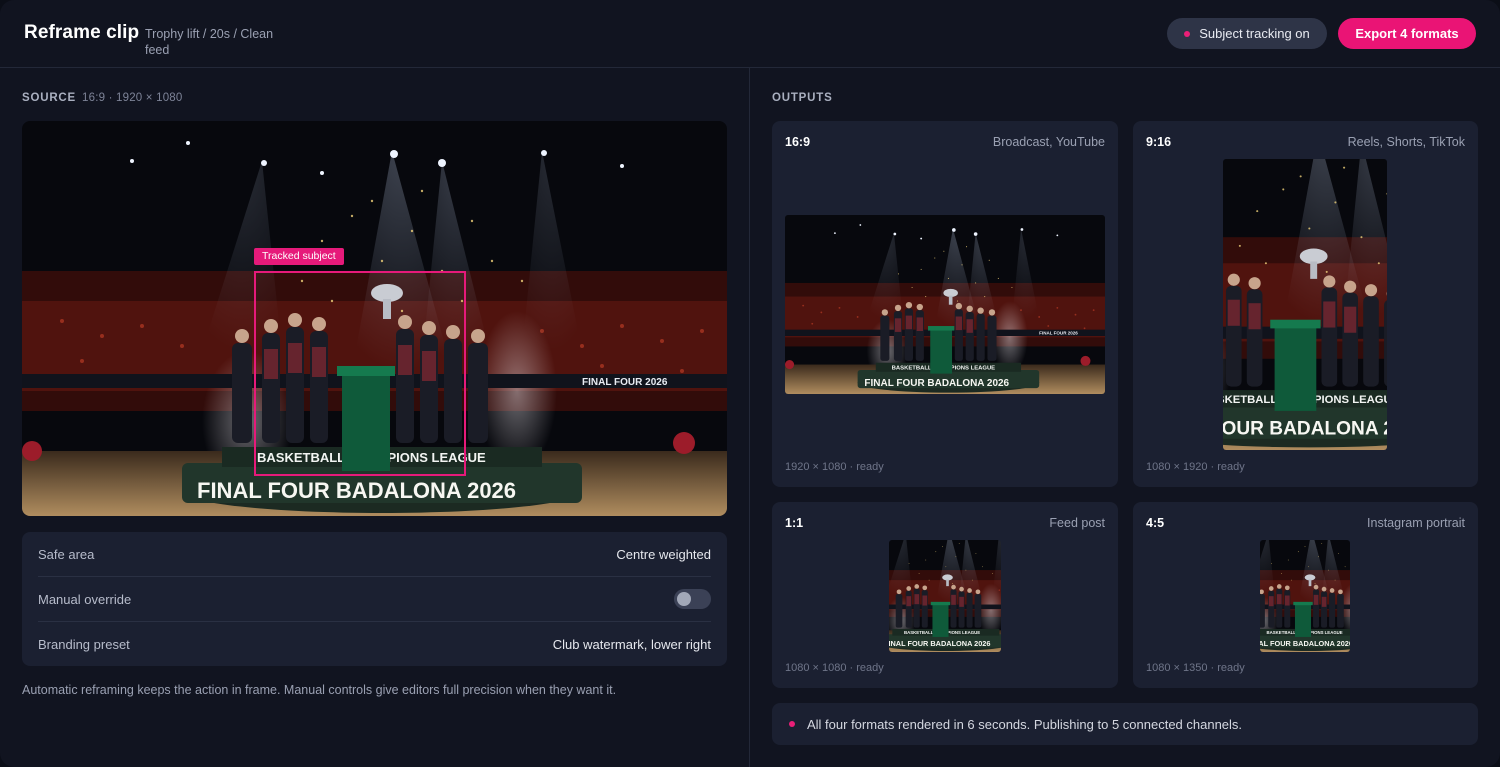 This screenshot has height=767, width=1500. I want to click on setting-value: Centre weighted, so click(663, 554).